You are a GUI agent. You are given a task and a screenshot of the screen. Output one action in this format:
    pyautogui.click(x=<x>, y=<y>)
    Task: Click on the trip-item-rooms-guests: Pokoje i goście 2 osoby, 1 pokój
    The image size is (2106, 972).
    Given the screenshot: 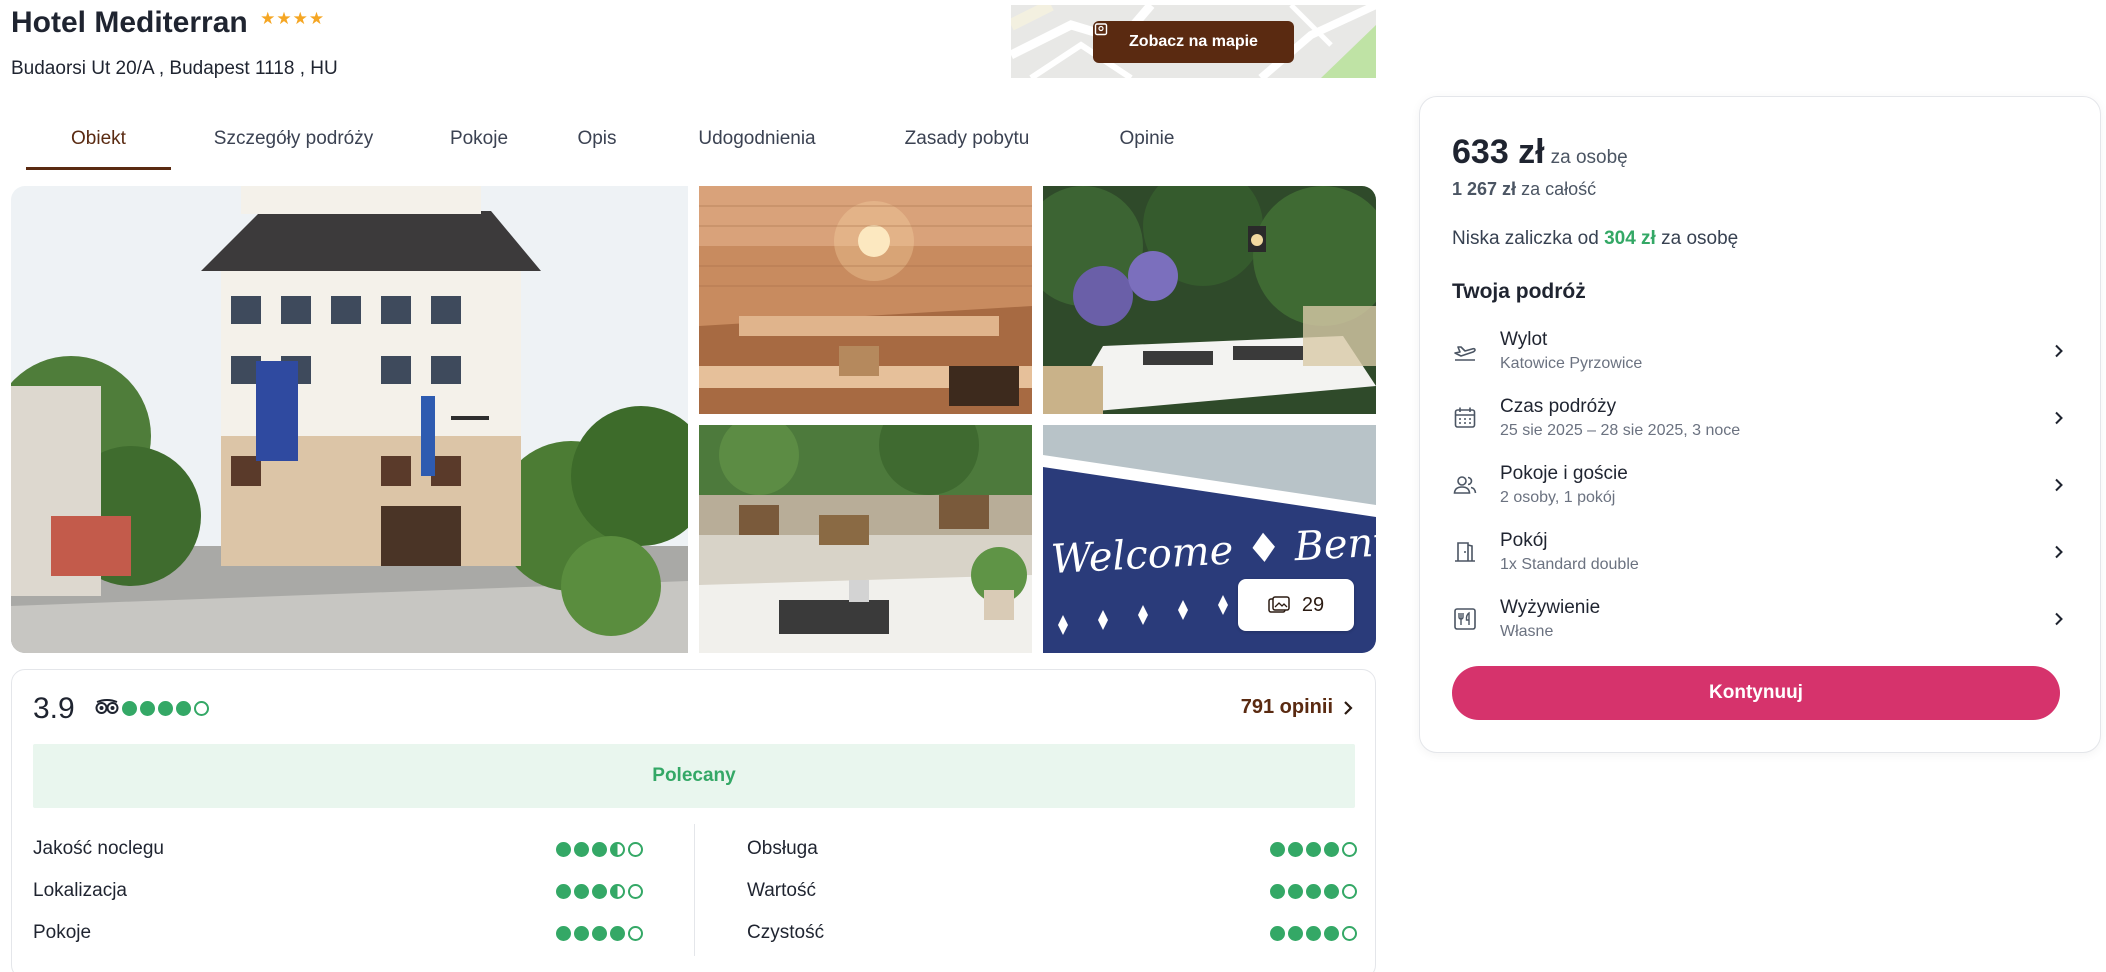 What is the action you would take?
    pyautogui.click(x=1762, y=484)
    